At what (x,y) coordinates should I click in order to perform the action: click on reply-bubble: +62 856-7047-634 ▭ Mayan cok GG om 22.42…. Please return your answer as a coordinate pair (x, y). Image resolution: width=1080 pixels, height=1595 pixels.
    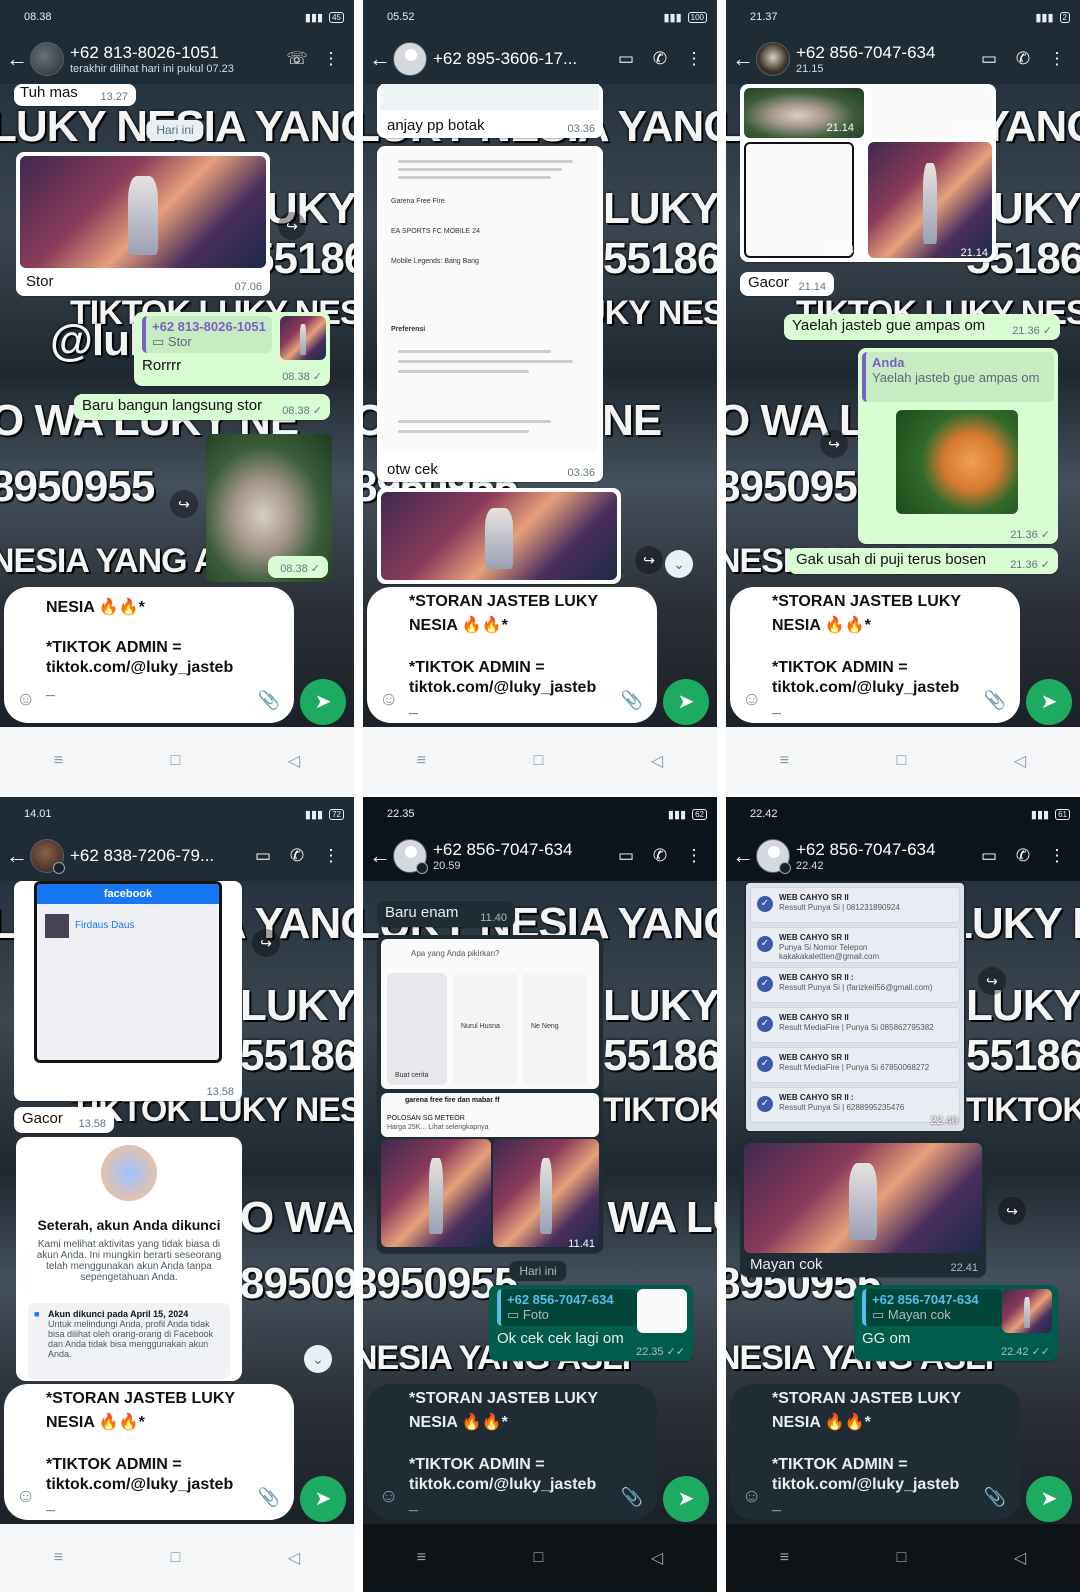
    Looking at the image, I should click on (956, 1323).